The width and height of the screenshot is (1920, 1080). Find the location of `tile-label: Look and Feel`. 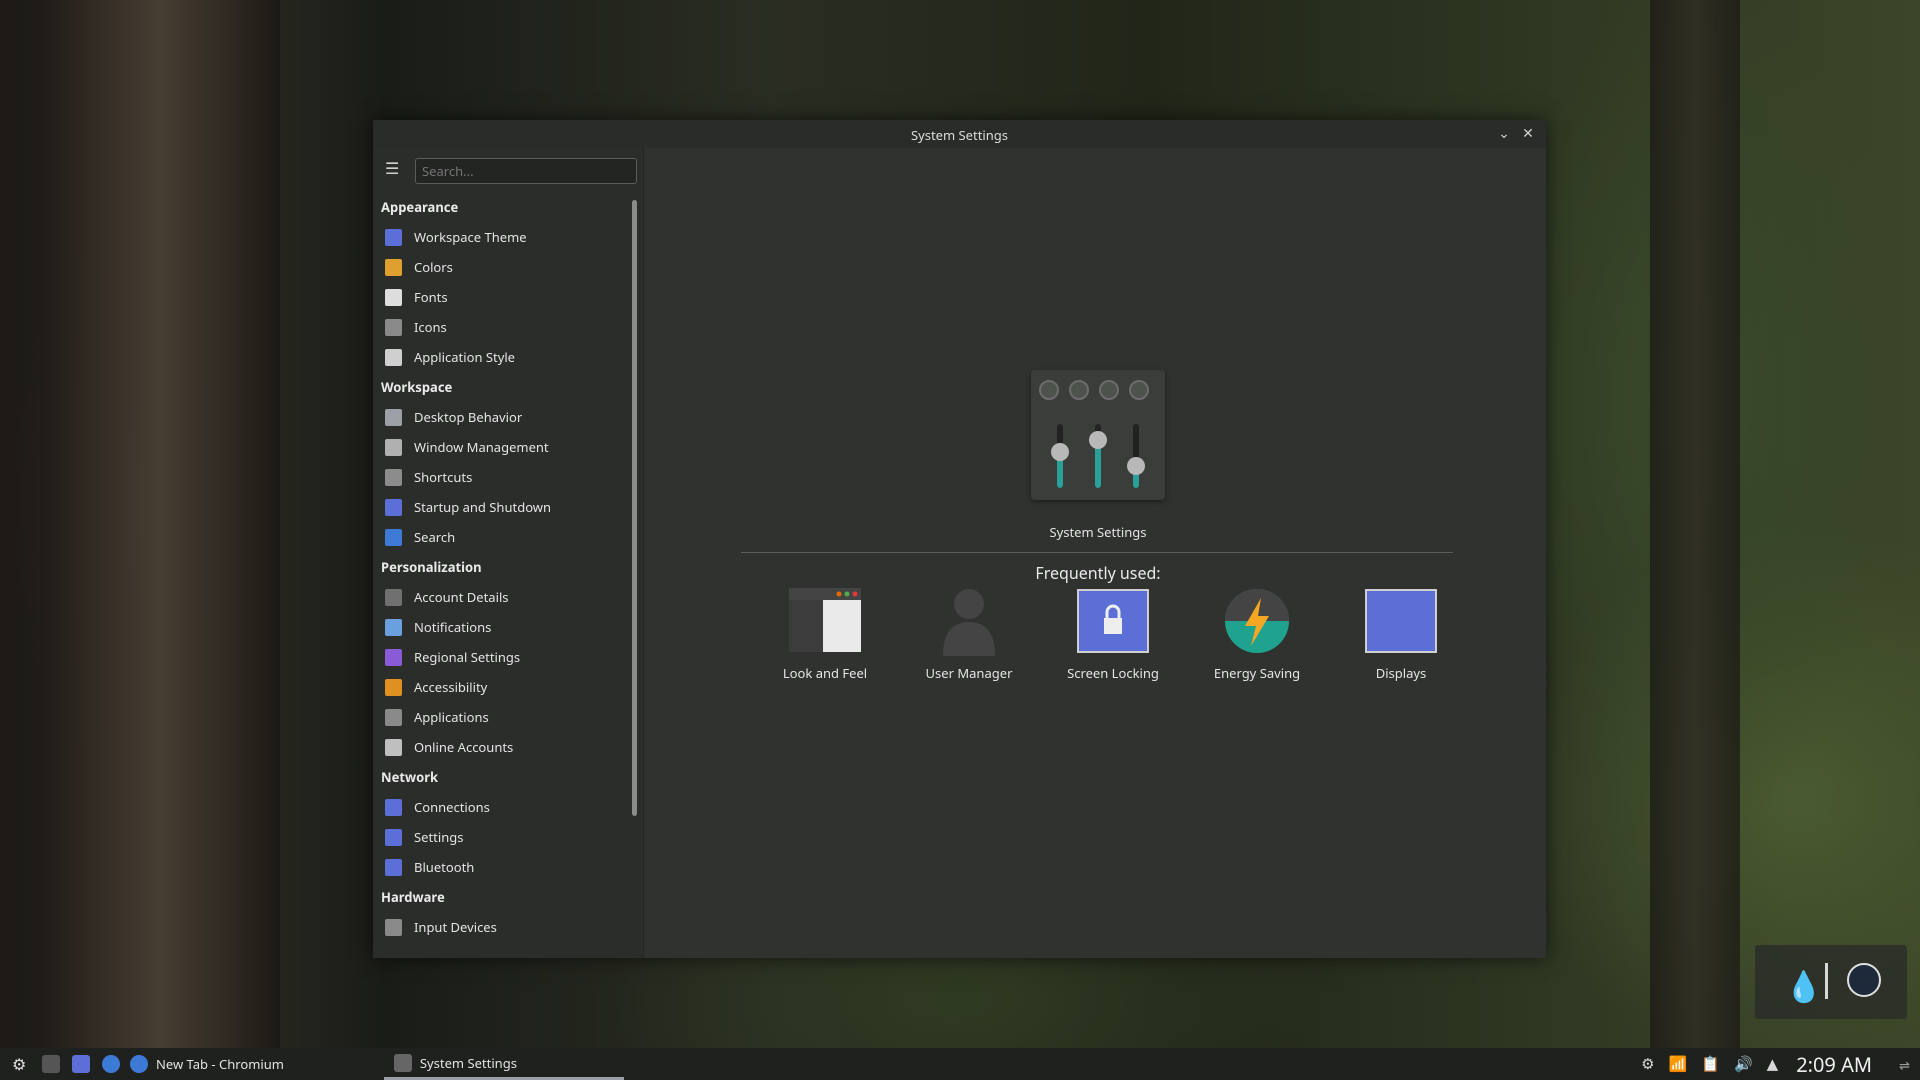

tile-label: Look and Feel is located at coordinates (825, 673).